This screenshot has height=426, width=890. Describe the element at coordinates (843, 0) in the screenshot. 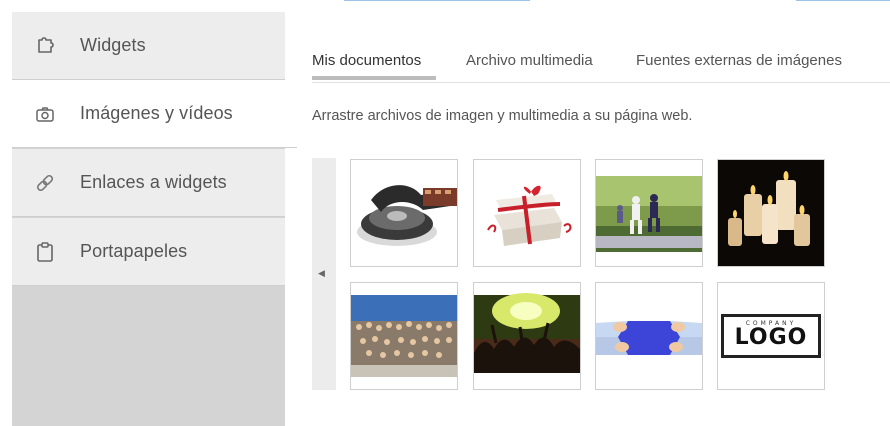

I see `top-accent-line-right` at that location.